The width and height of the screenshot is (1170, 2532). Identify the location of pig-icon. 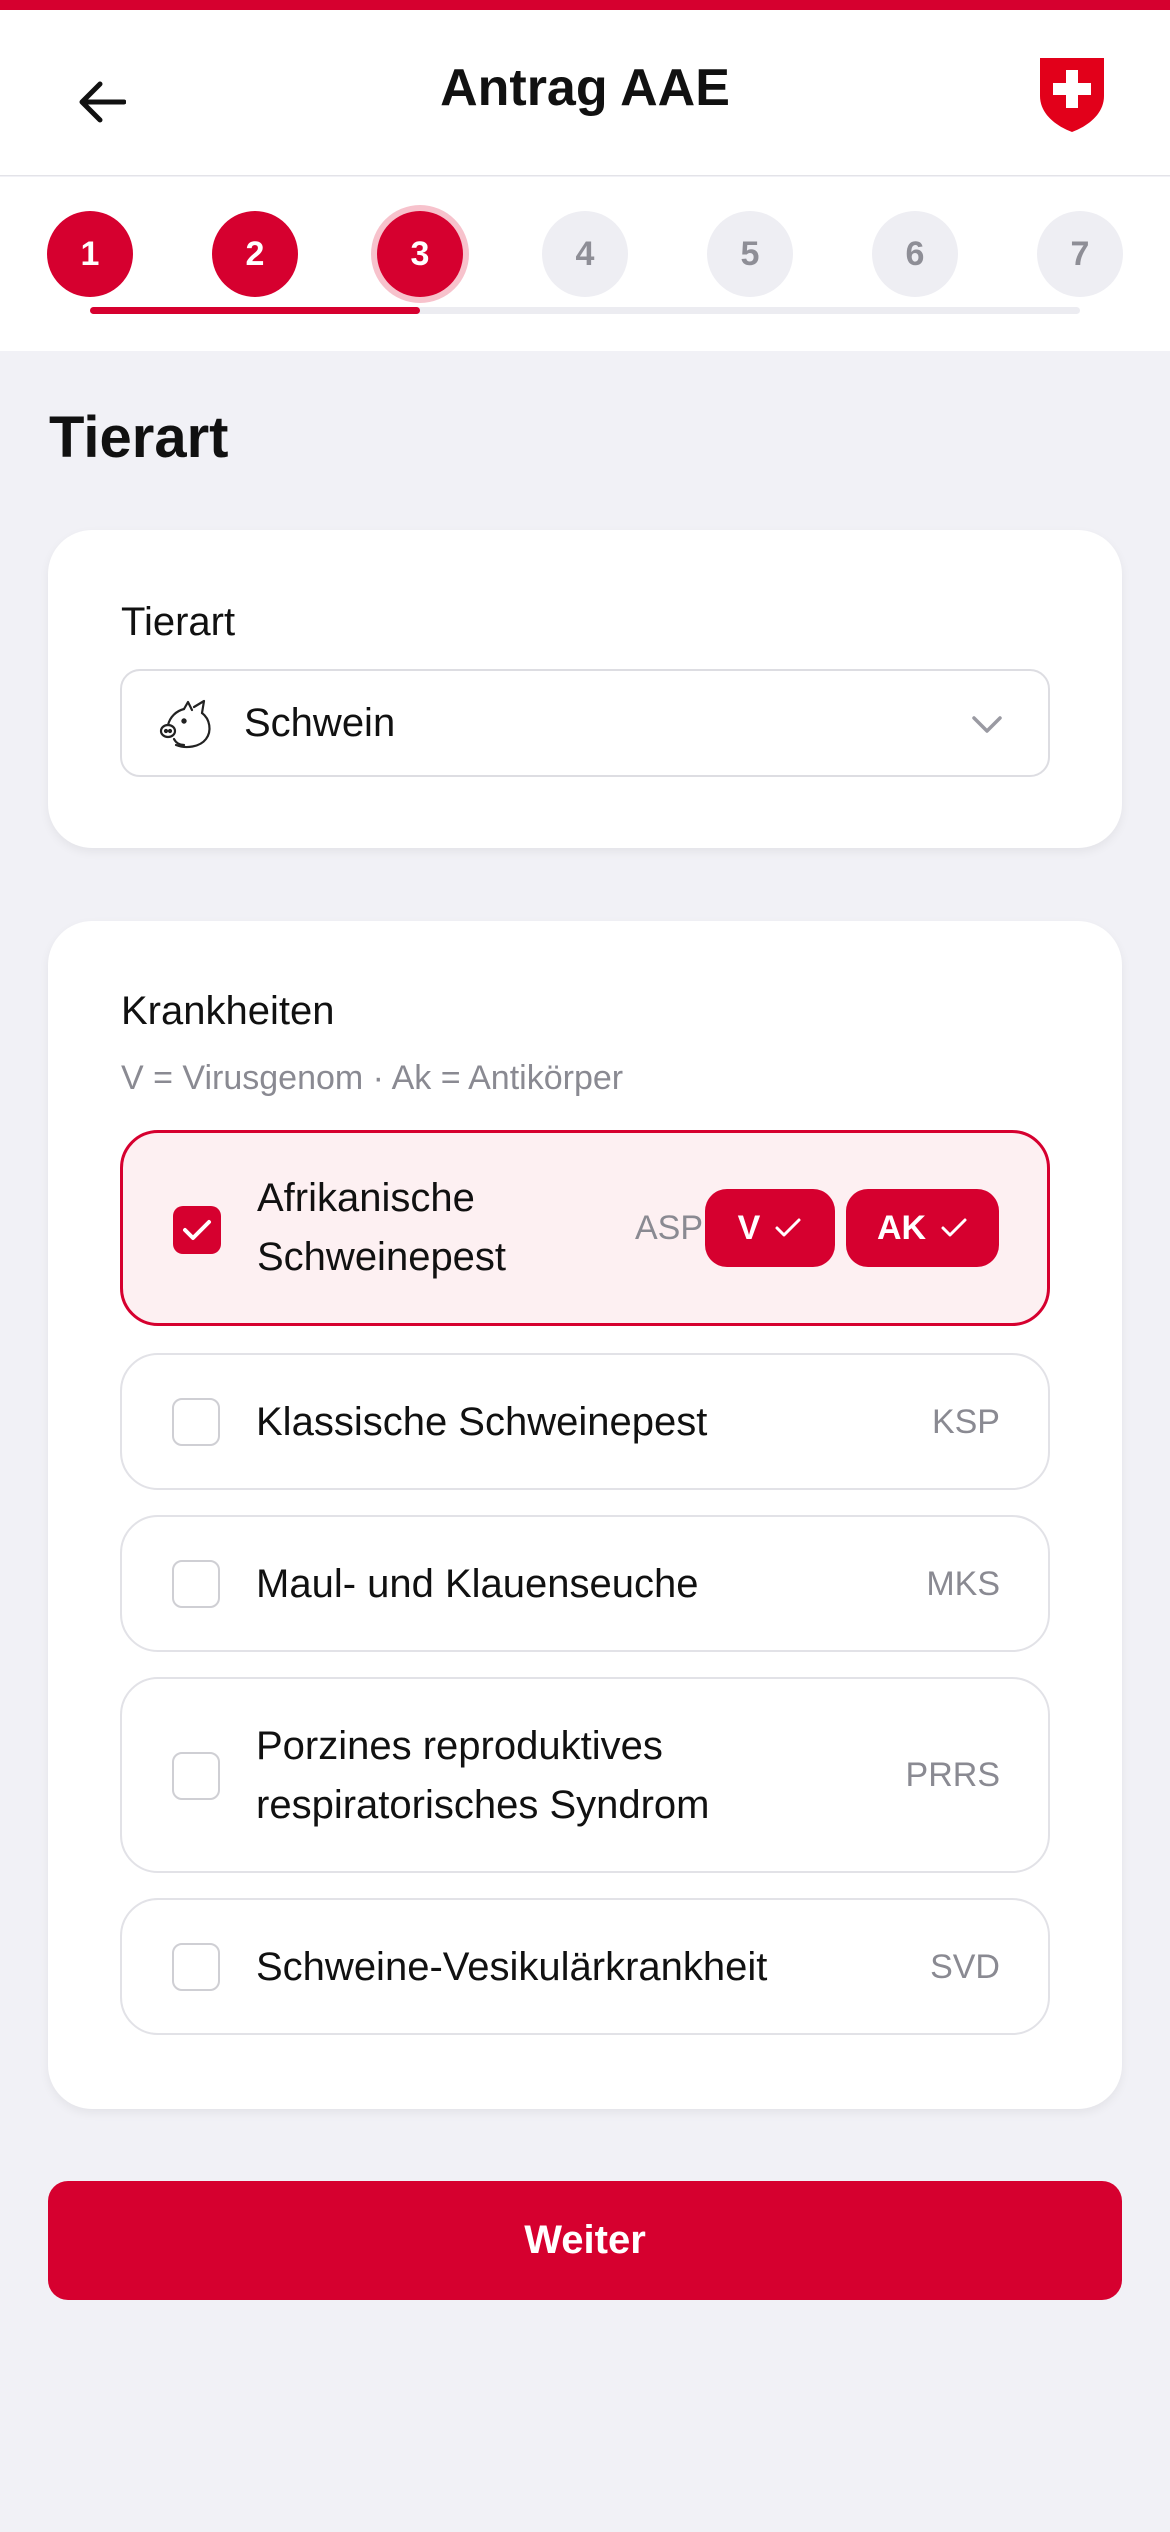
(185, 724).